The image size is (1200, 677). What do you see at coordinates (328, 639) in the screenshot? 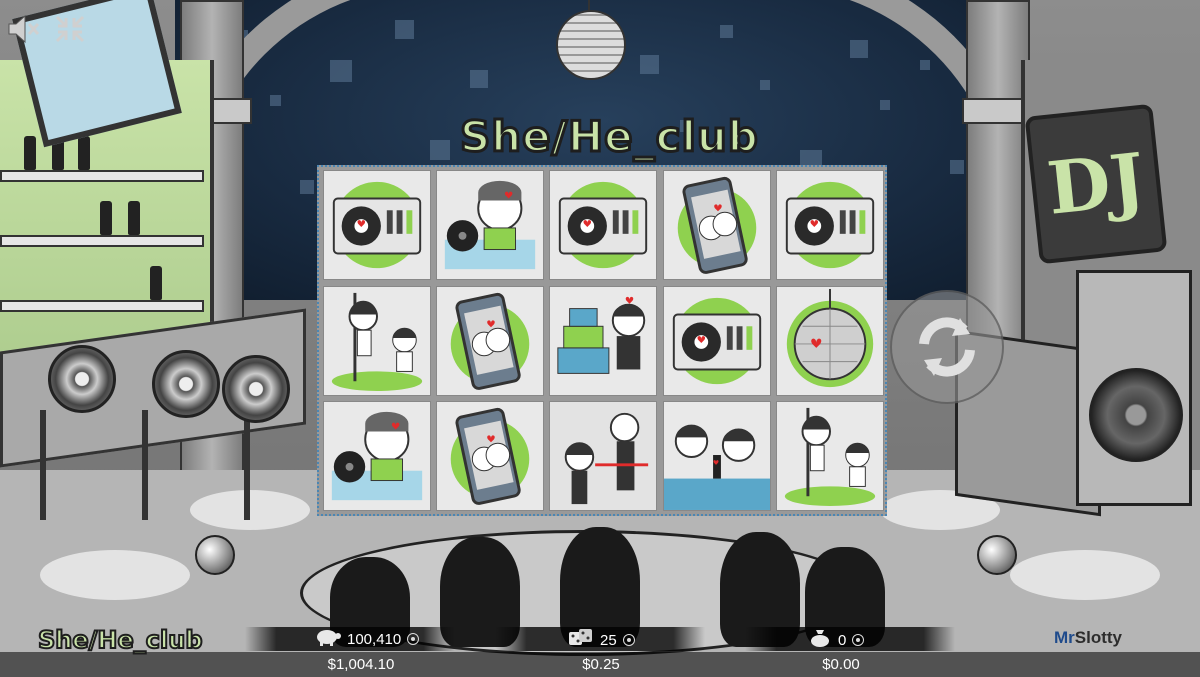
I see `piggy-bank-icon` at bounding box center [328, 639].